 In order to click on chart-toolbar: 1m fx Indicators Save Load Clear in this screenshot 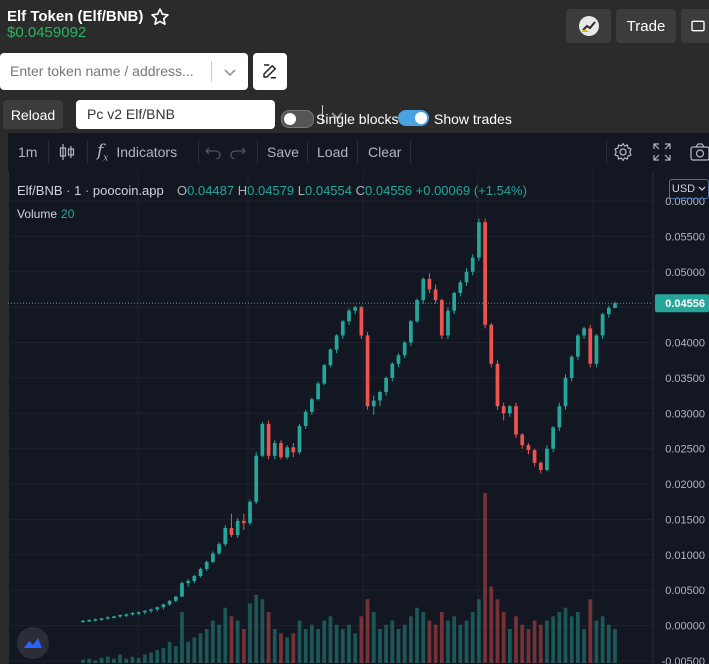, I will do `click(358, 152)`.